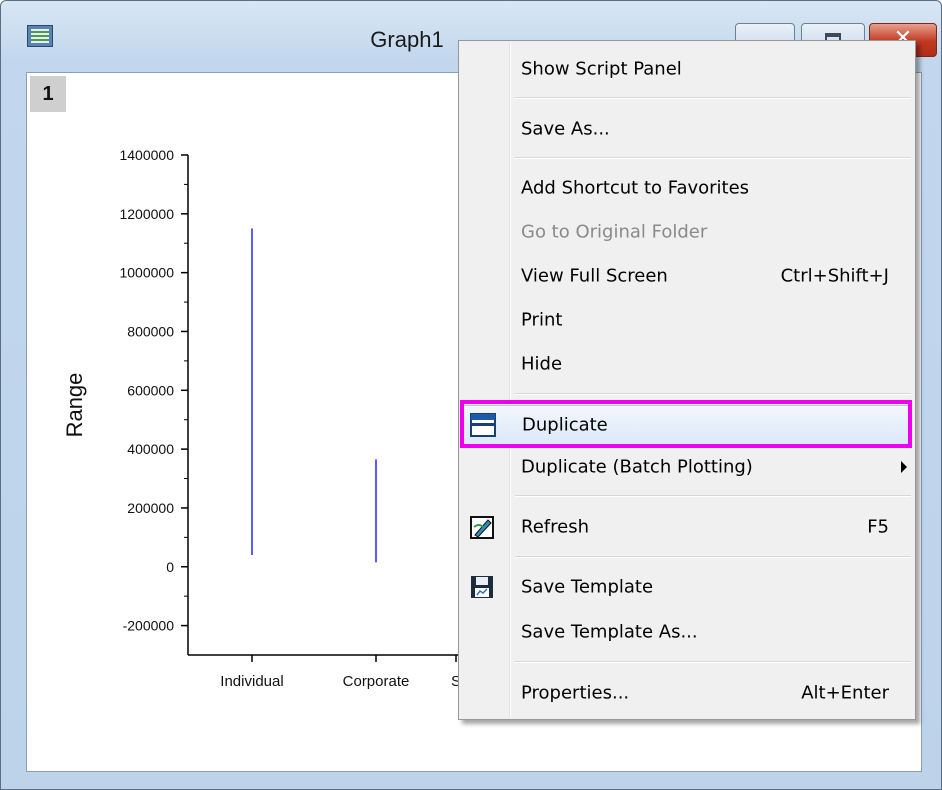  I want to click on menu-item-save-template: Save Template, so click(687, 587).